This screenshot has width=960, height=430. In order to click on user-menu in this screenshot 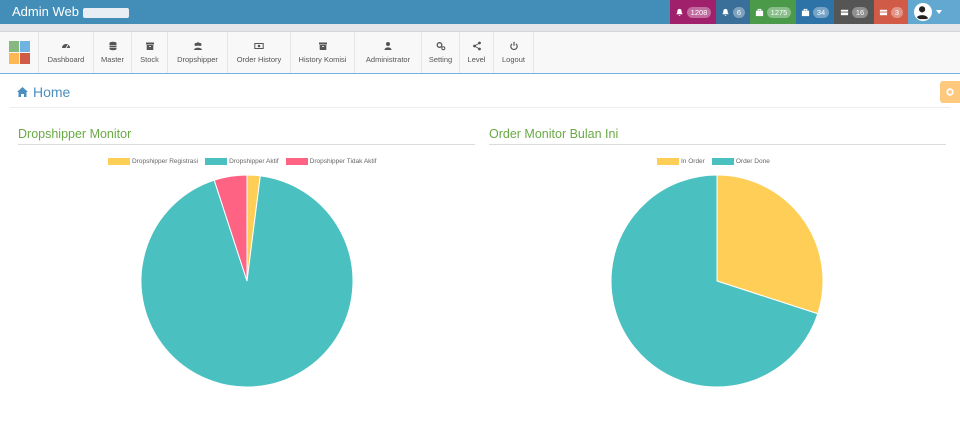, I will do `click(934, 12)`.